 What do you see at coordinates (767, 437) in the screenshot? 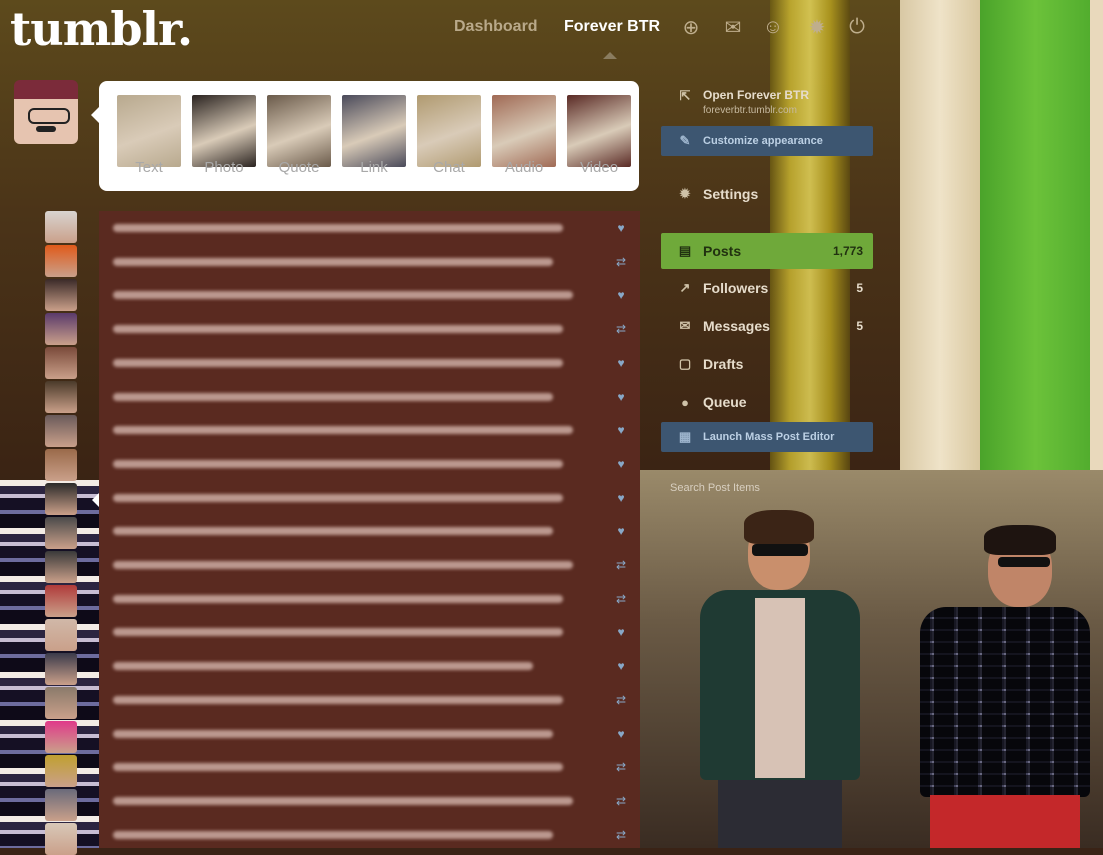
I see `mass-post-editor-button: ▦ Launch Mass Post Editor` at bounding box center [767, 437].